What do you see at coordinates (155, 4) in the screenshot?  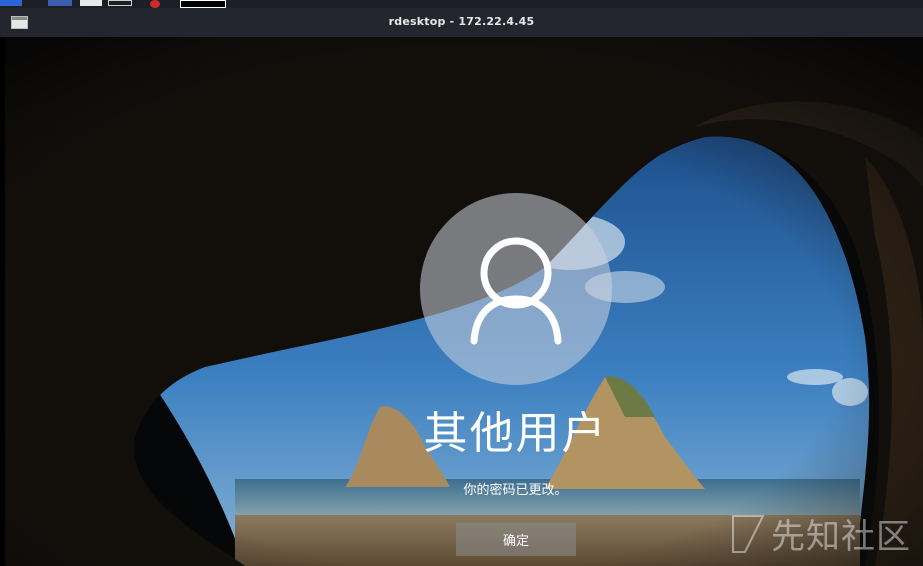 I see `record-icon` at bounding box center [155, 4].